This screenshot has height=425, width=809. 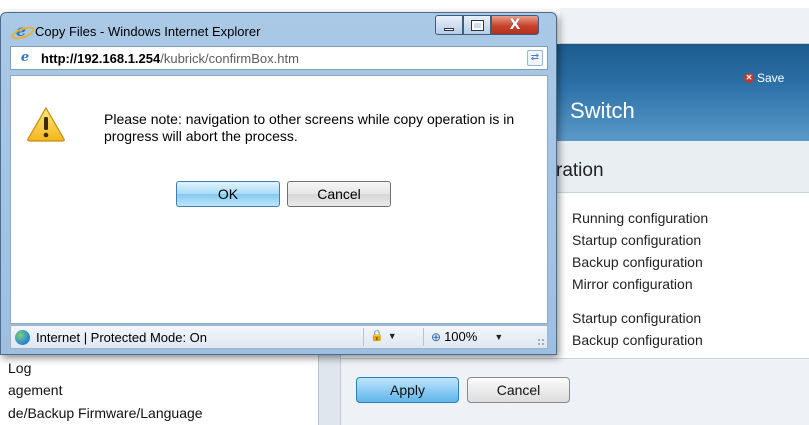 What do you see at coordinates (684, 26) in the screenshot?
I see `background-tab-strip` at bounding box center [684, 26].